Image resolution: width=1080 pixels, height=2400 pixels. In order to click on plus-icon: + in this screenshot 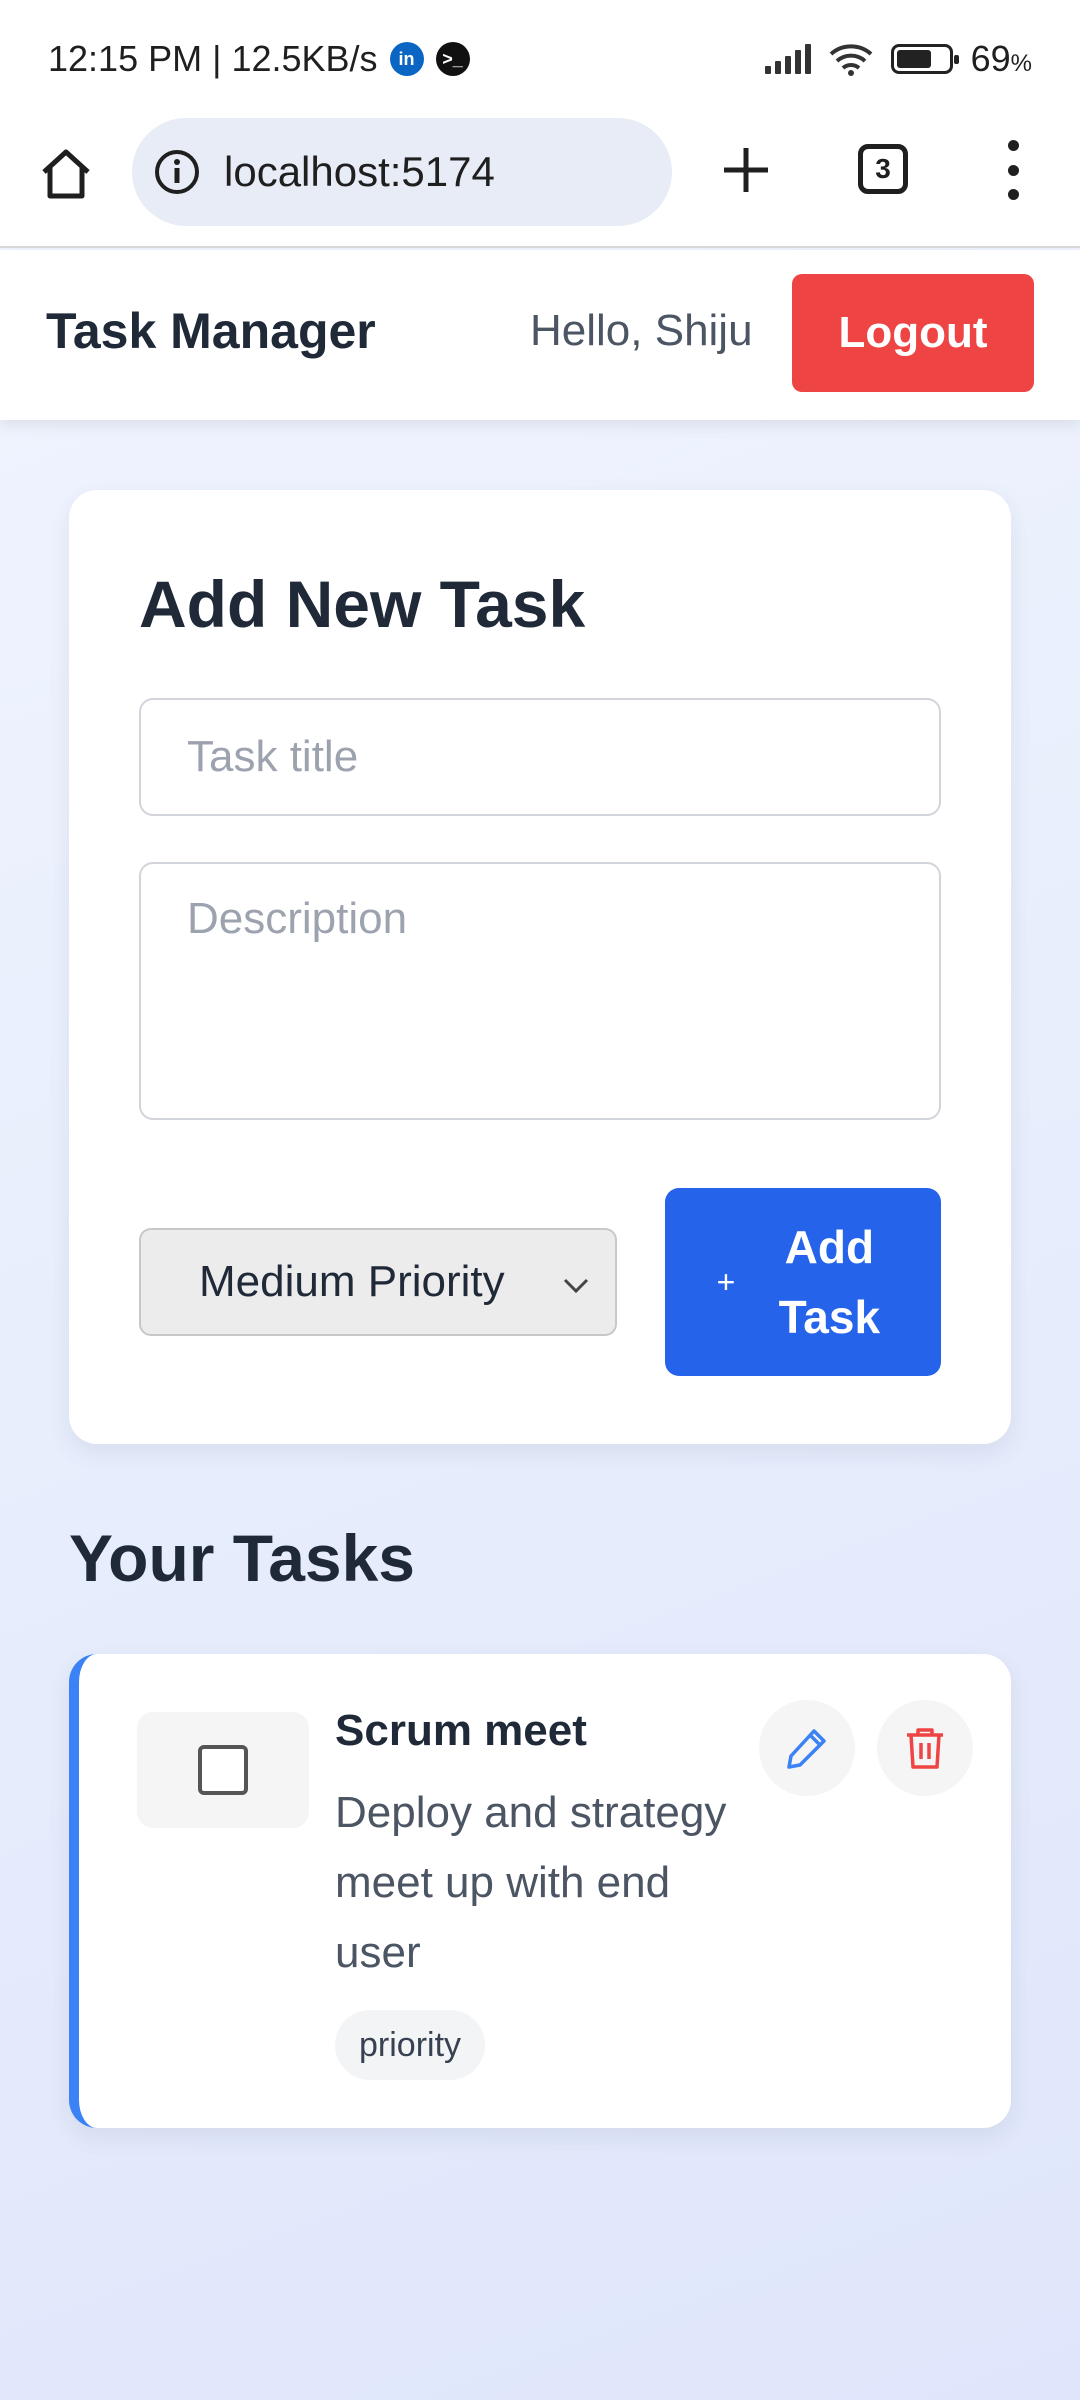, I will do `click(726, 1281)`.